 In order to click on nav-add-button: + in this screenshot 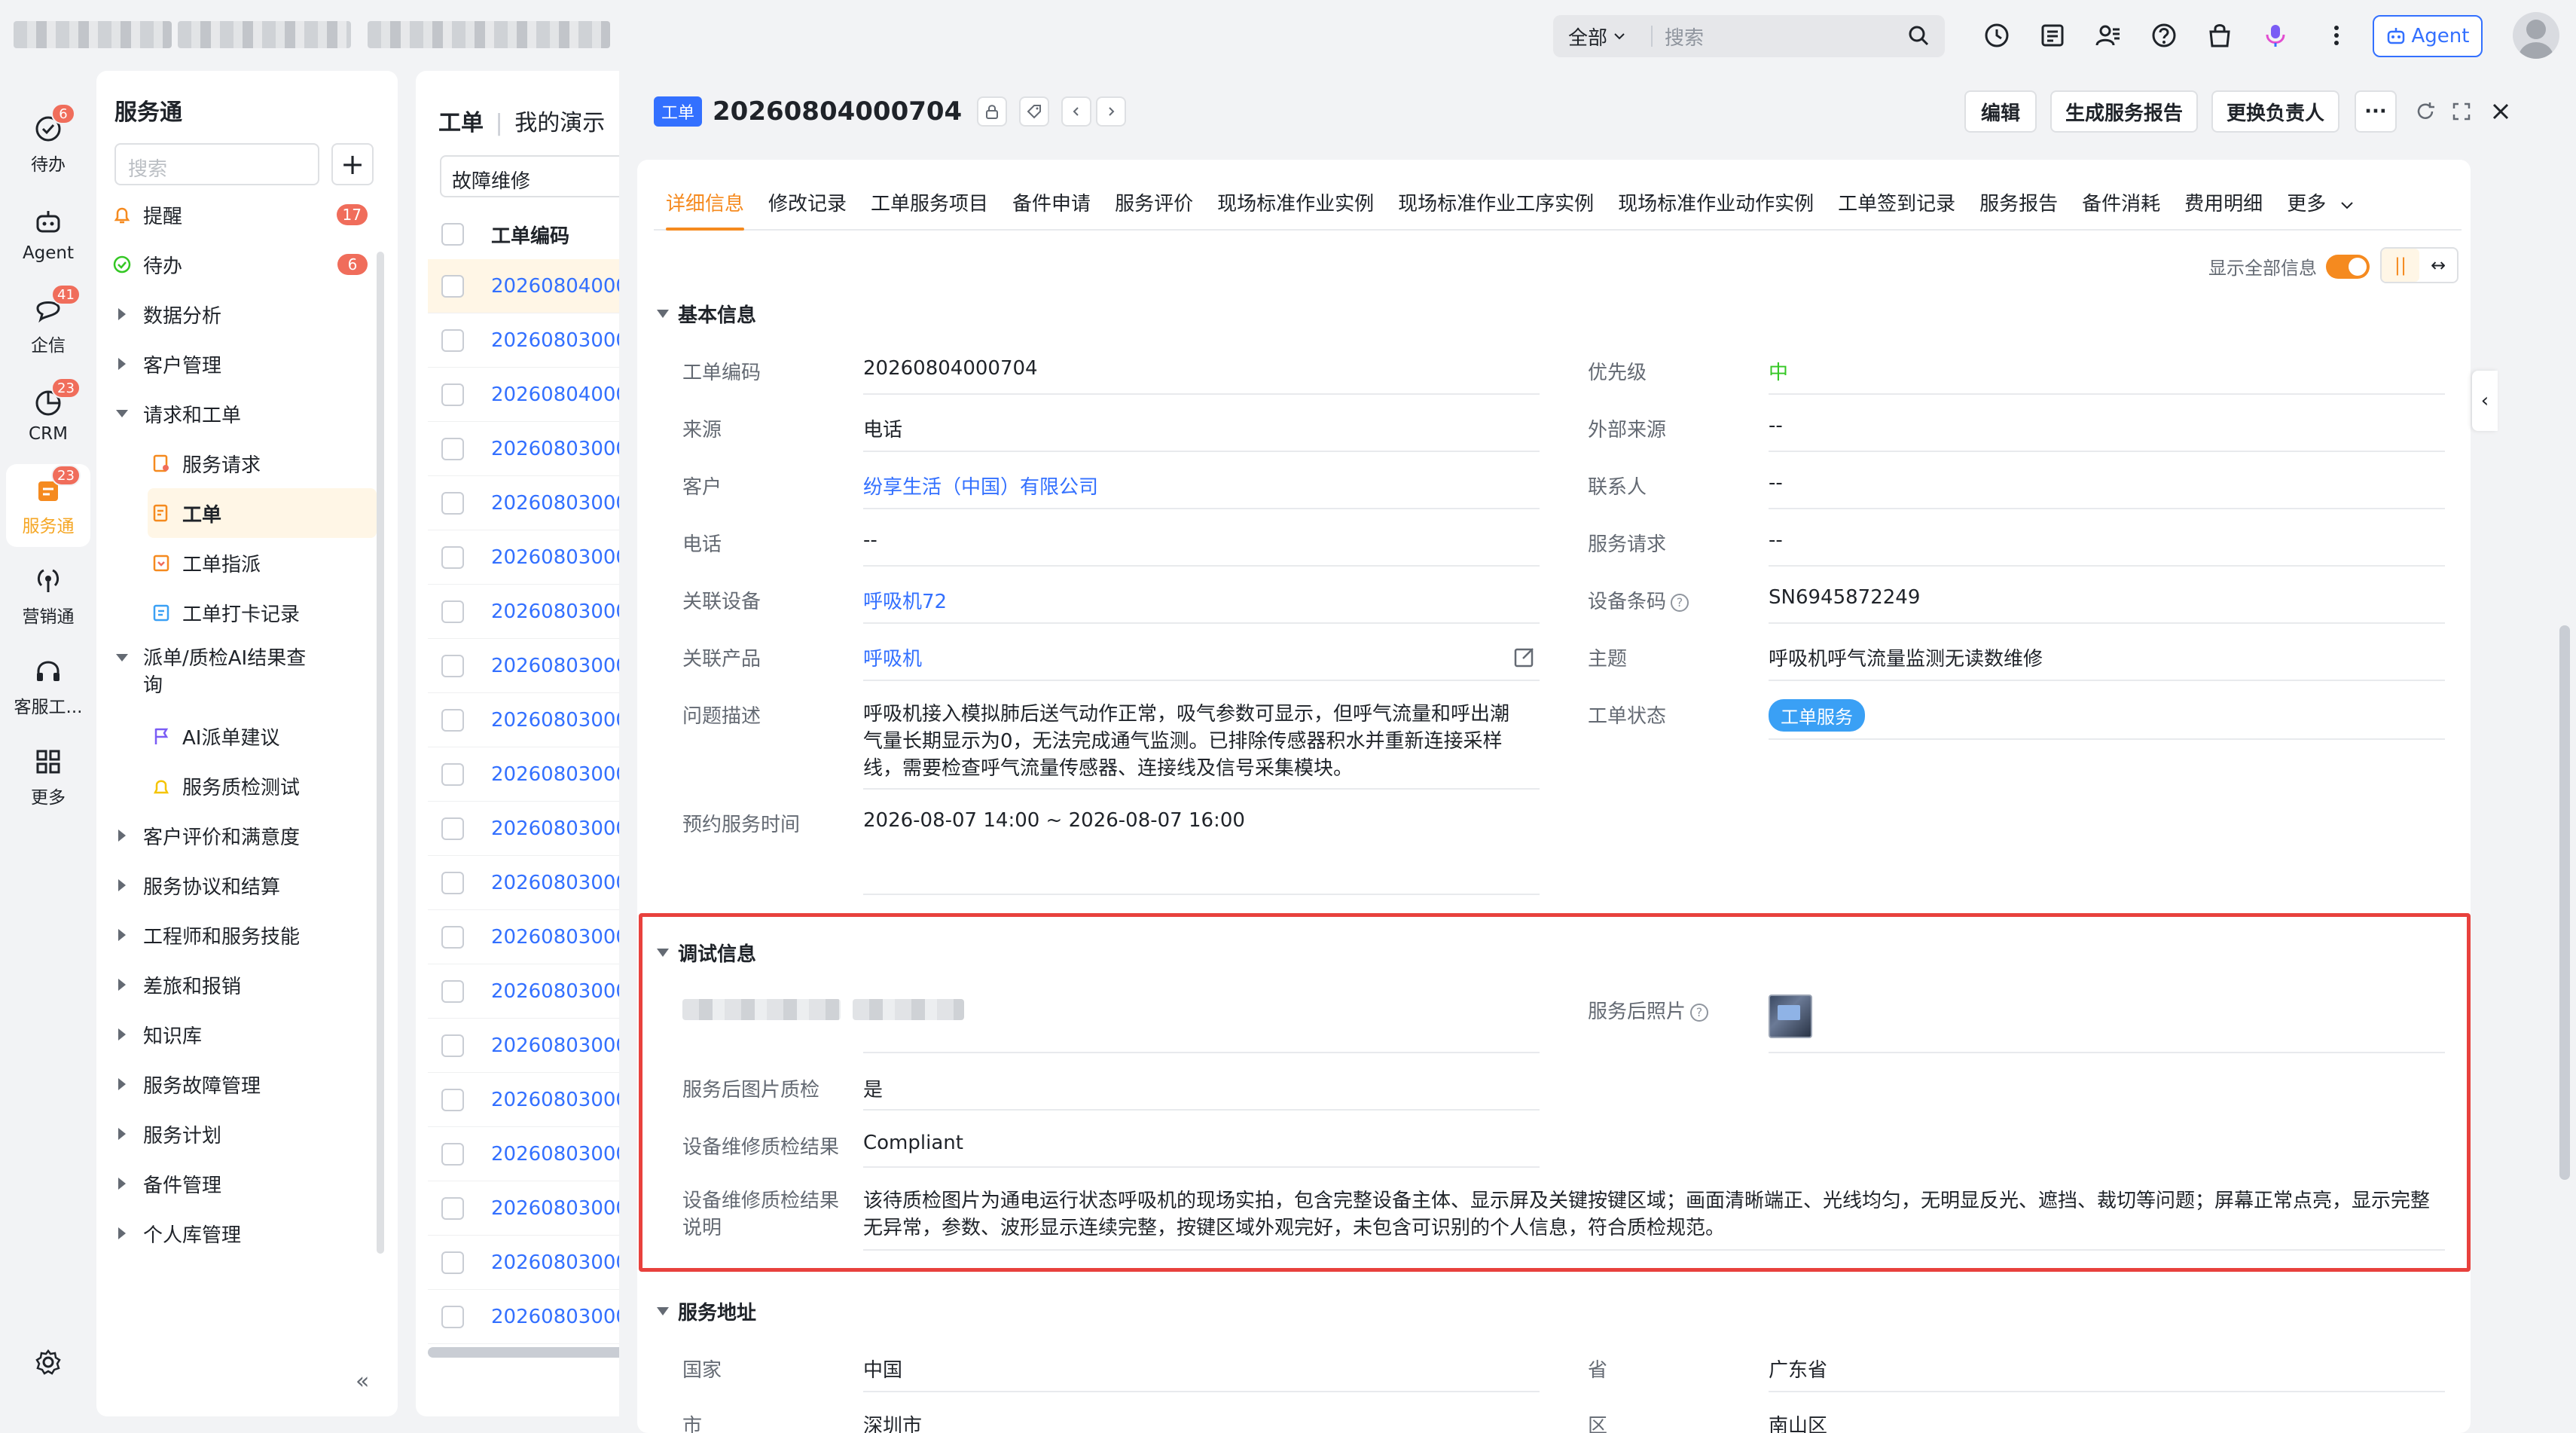, I will do `click(353, 164)`.